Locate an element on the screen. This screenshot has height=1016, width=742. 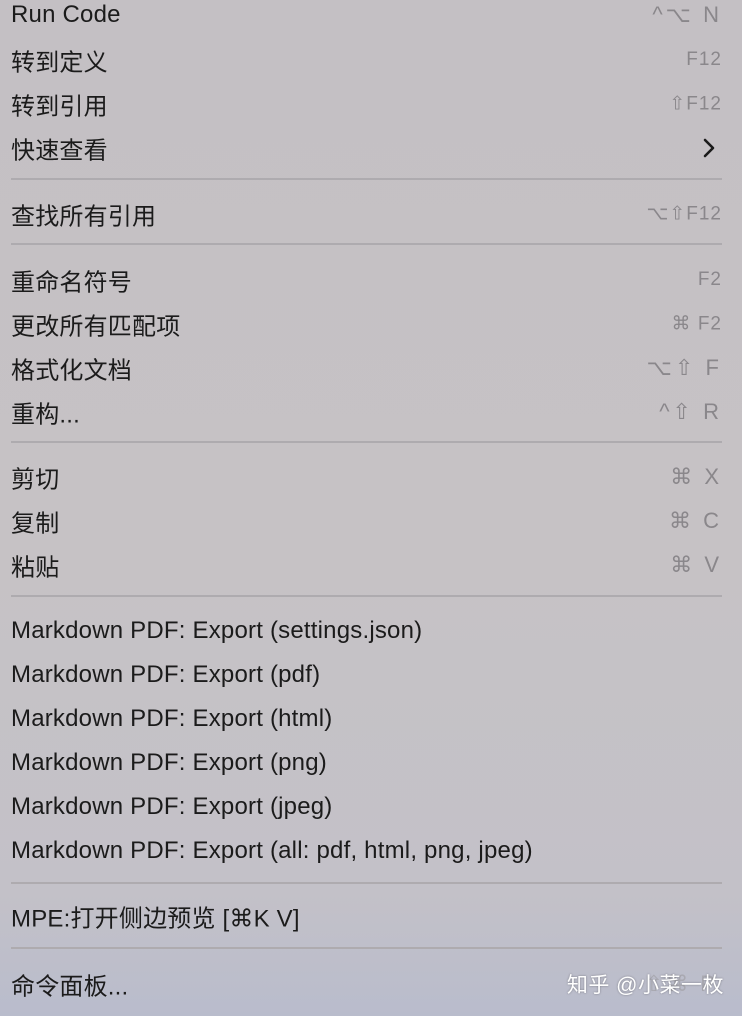
menu-item-refactor: 重构... ^⇧ R is located at coordinates (371, 412).